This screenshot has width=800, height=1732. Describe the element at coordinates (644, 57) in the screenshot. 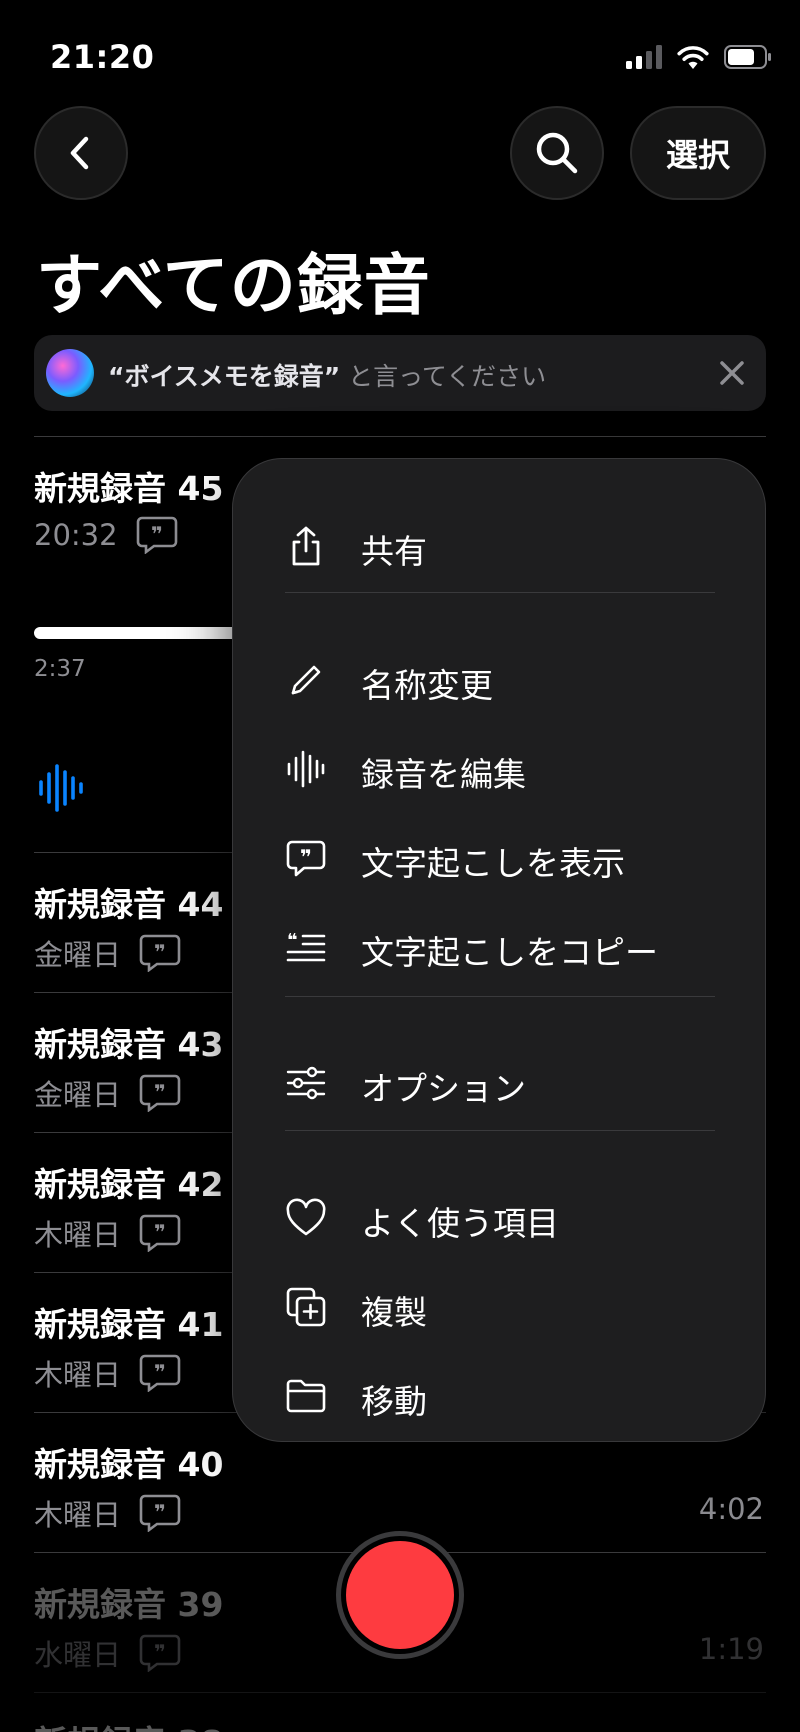

I see `cellular-signal-icon` at that location.